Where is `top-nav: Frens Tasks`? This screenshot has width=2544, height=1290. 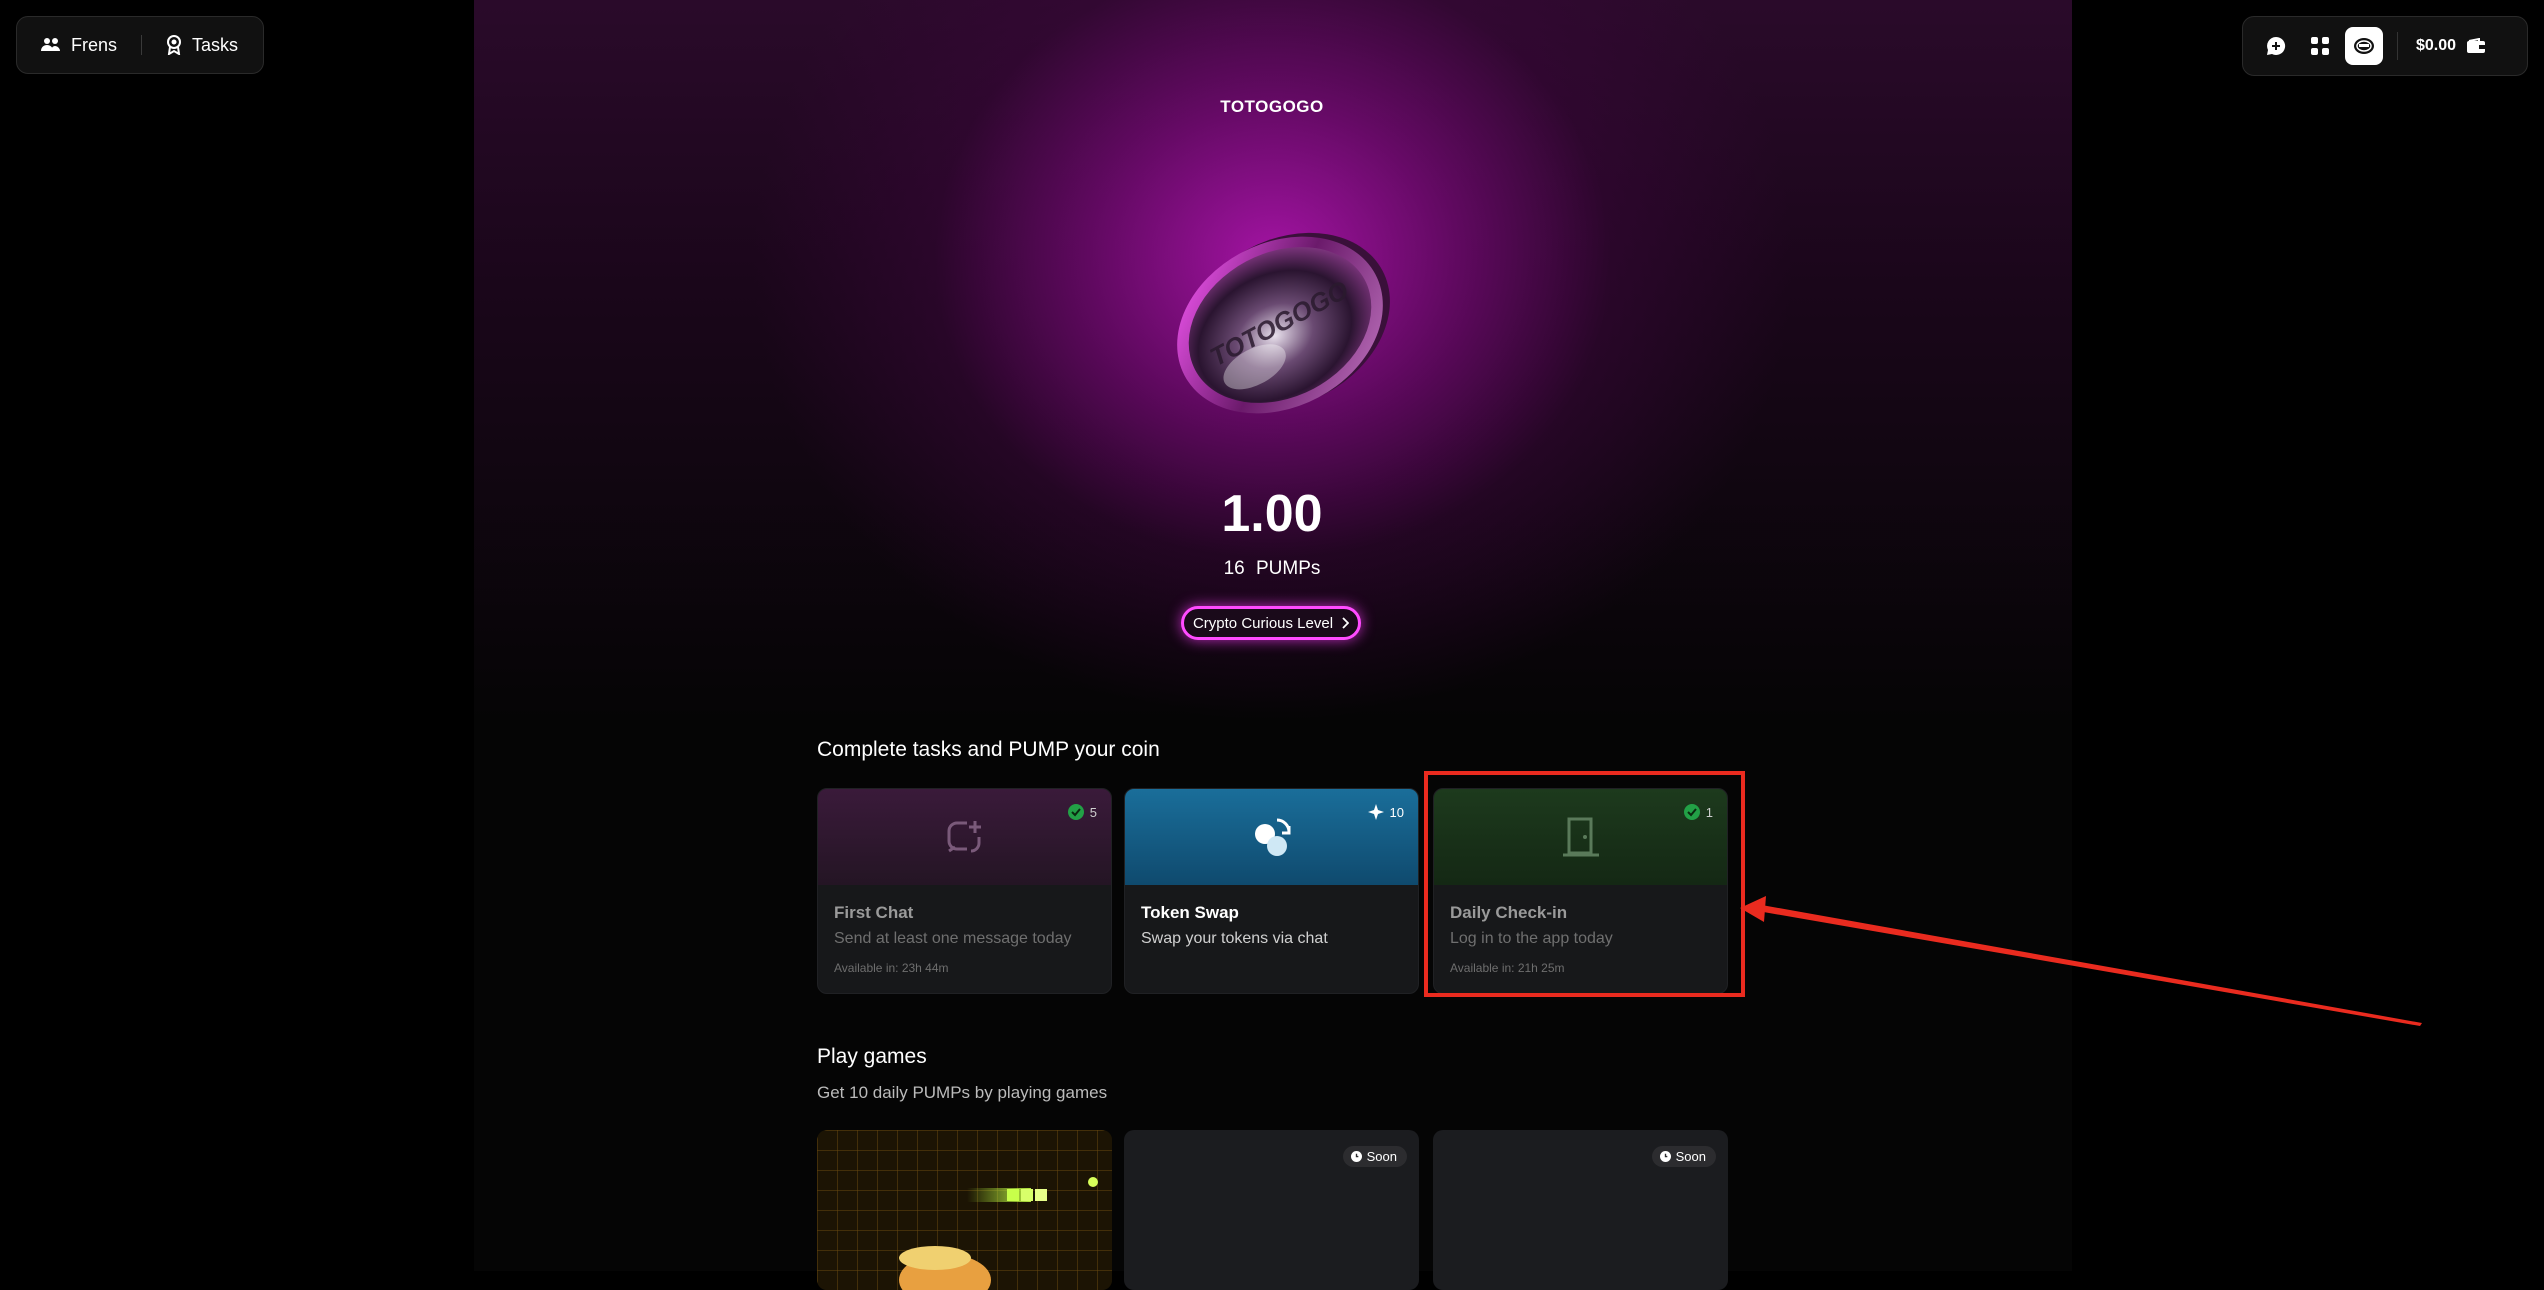
top-nav: Frens Tasks is located at coordinates (140, 45).